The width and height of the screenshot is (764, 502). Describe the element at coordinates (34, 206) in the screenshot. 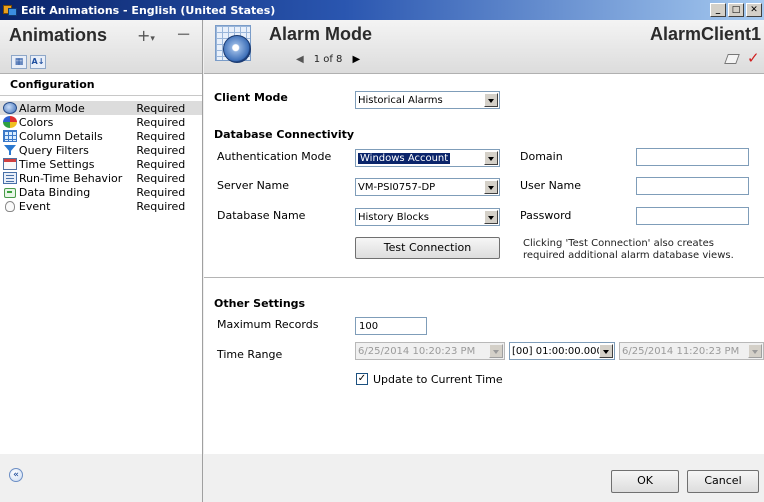

I see `animation-item-name: Event` at that location.